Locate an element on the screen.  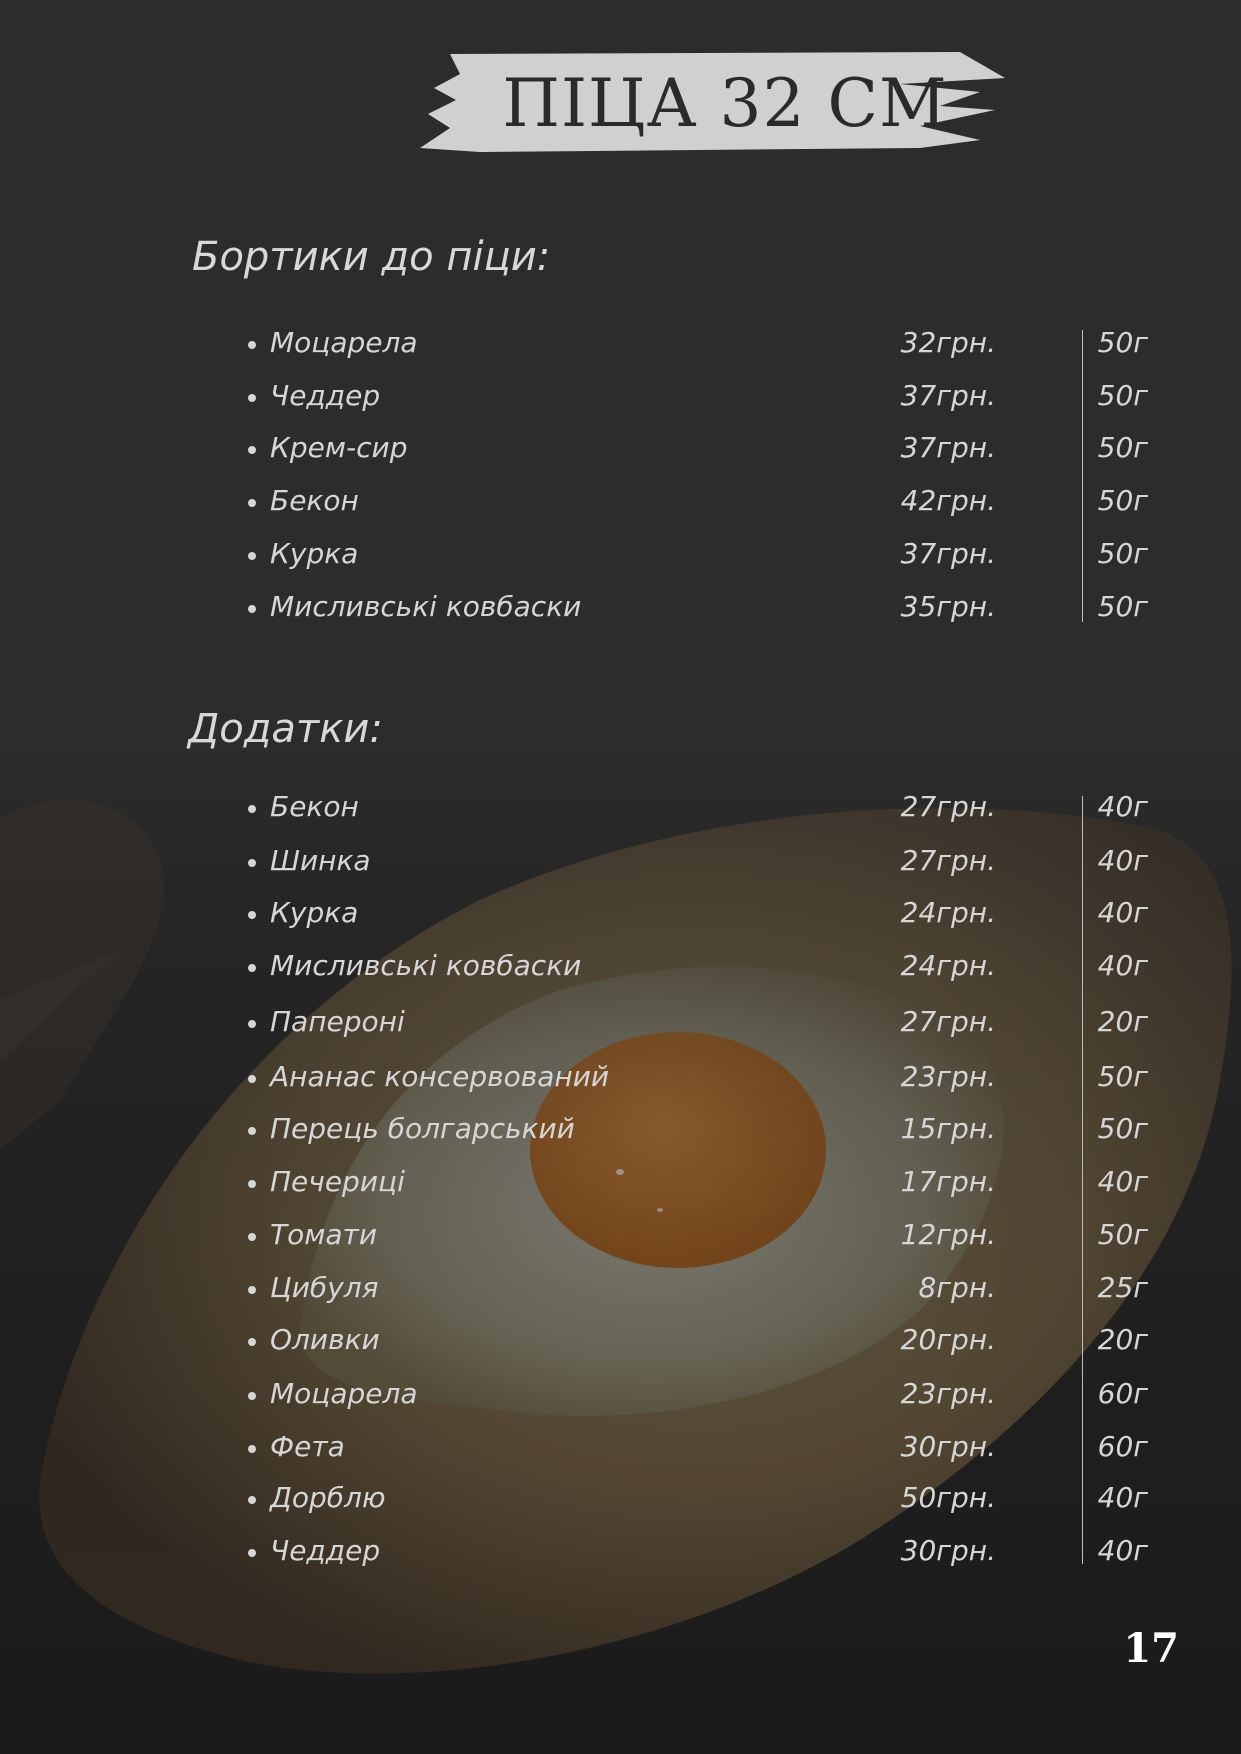
section-title-crusts: Бортики до піци: is located at coordinates (371, 257).